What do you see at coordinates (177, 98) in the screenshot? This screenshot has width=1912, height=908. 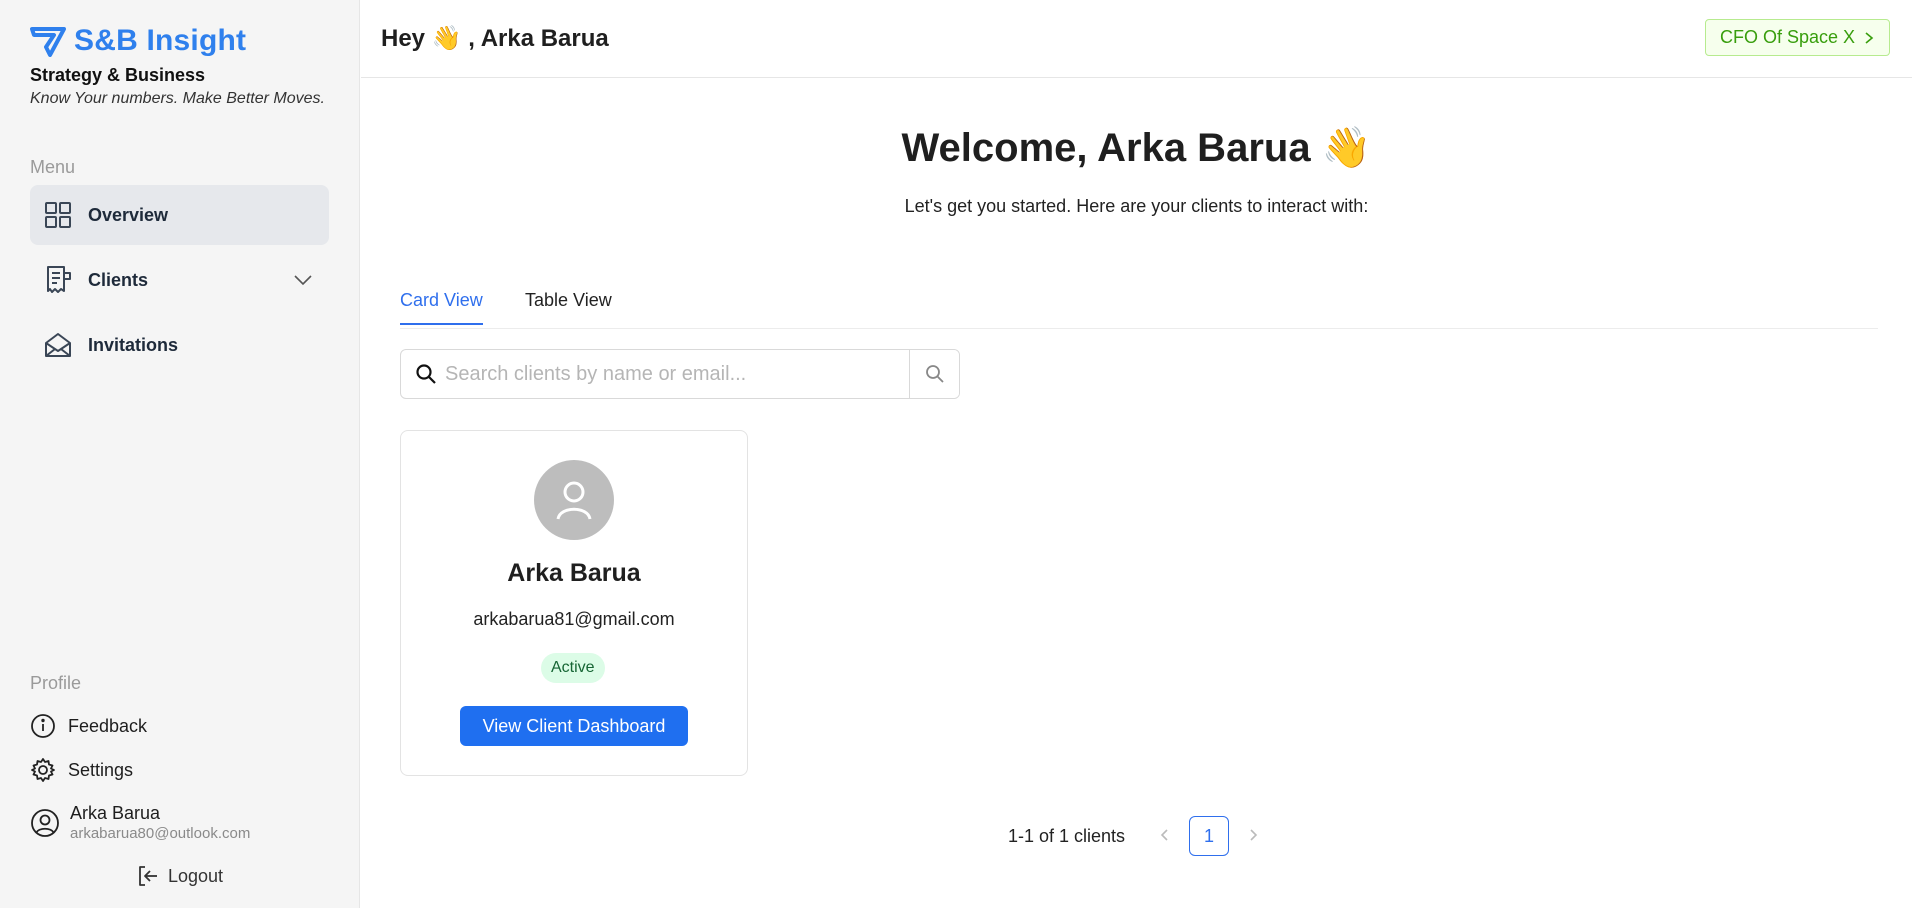 I see `brand-tagline: Know Your numbers. Make Better Moves.` at bounding box center [177, 98].